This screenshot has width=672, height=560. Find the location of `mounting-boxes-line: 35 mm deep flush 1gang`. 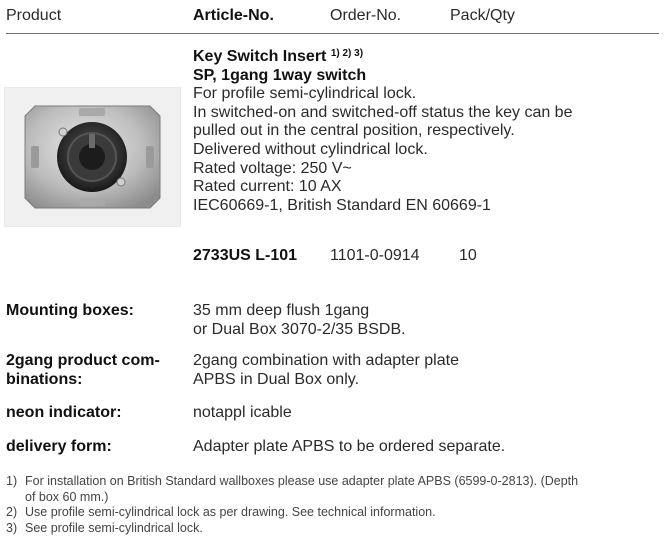

mounting-boxes-line: 35 mm deep flush 1gang is located at coordinates (281, 310).